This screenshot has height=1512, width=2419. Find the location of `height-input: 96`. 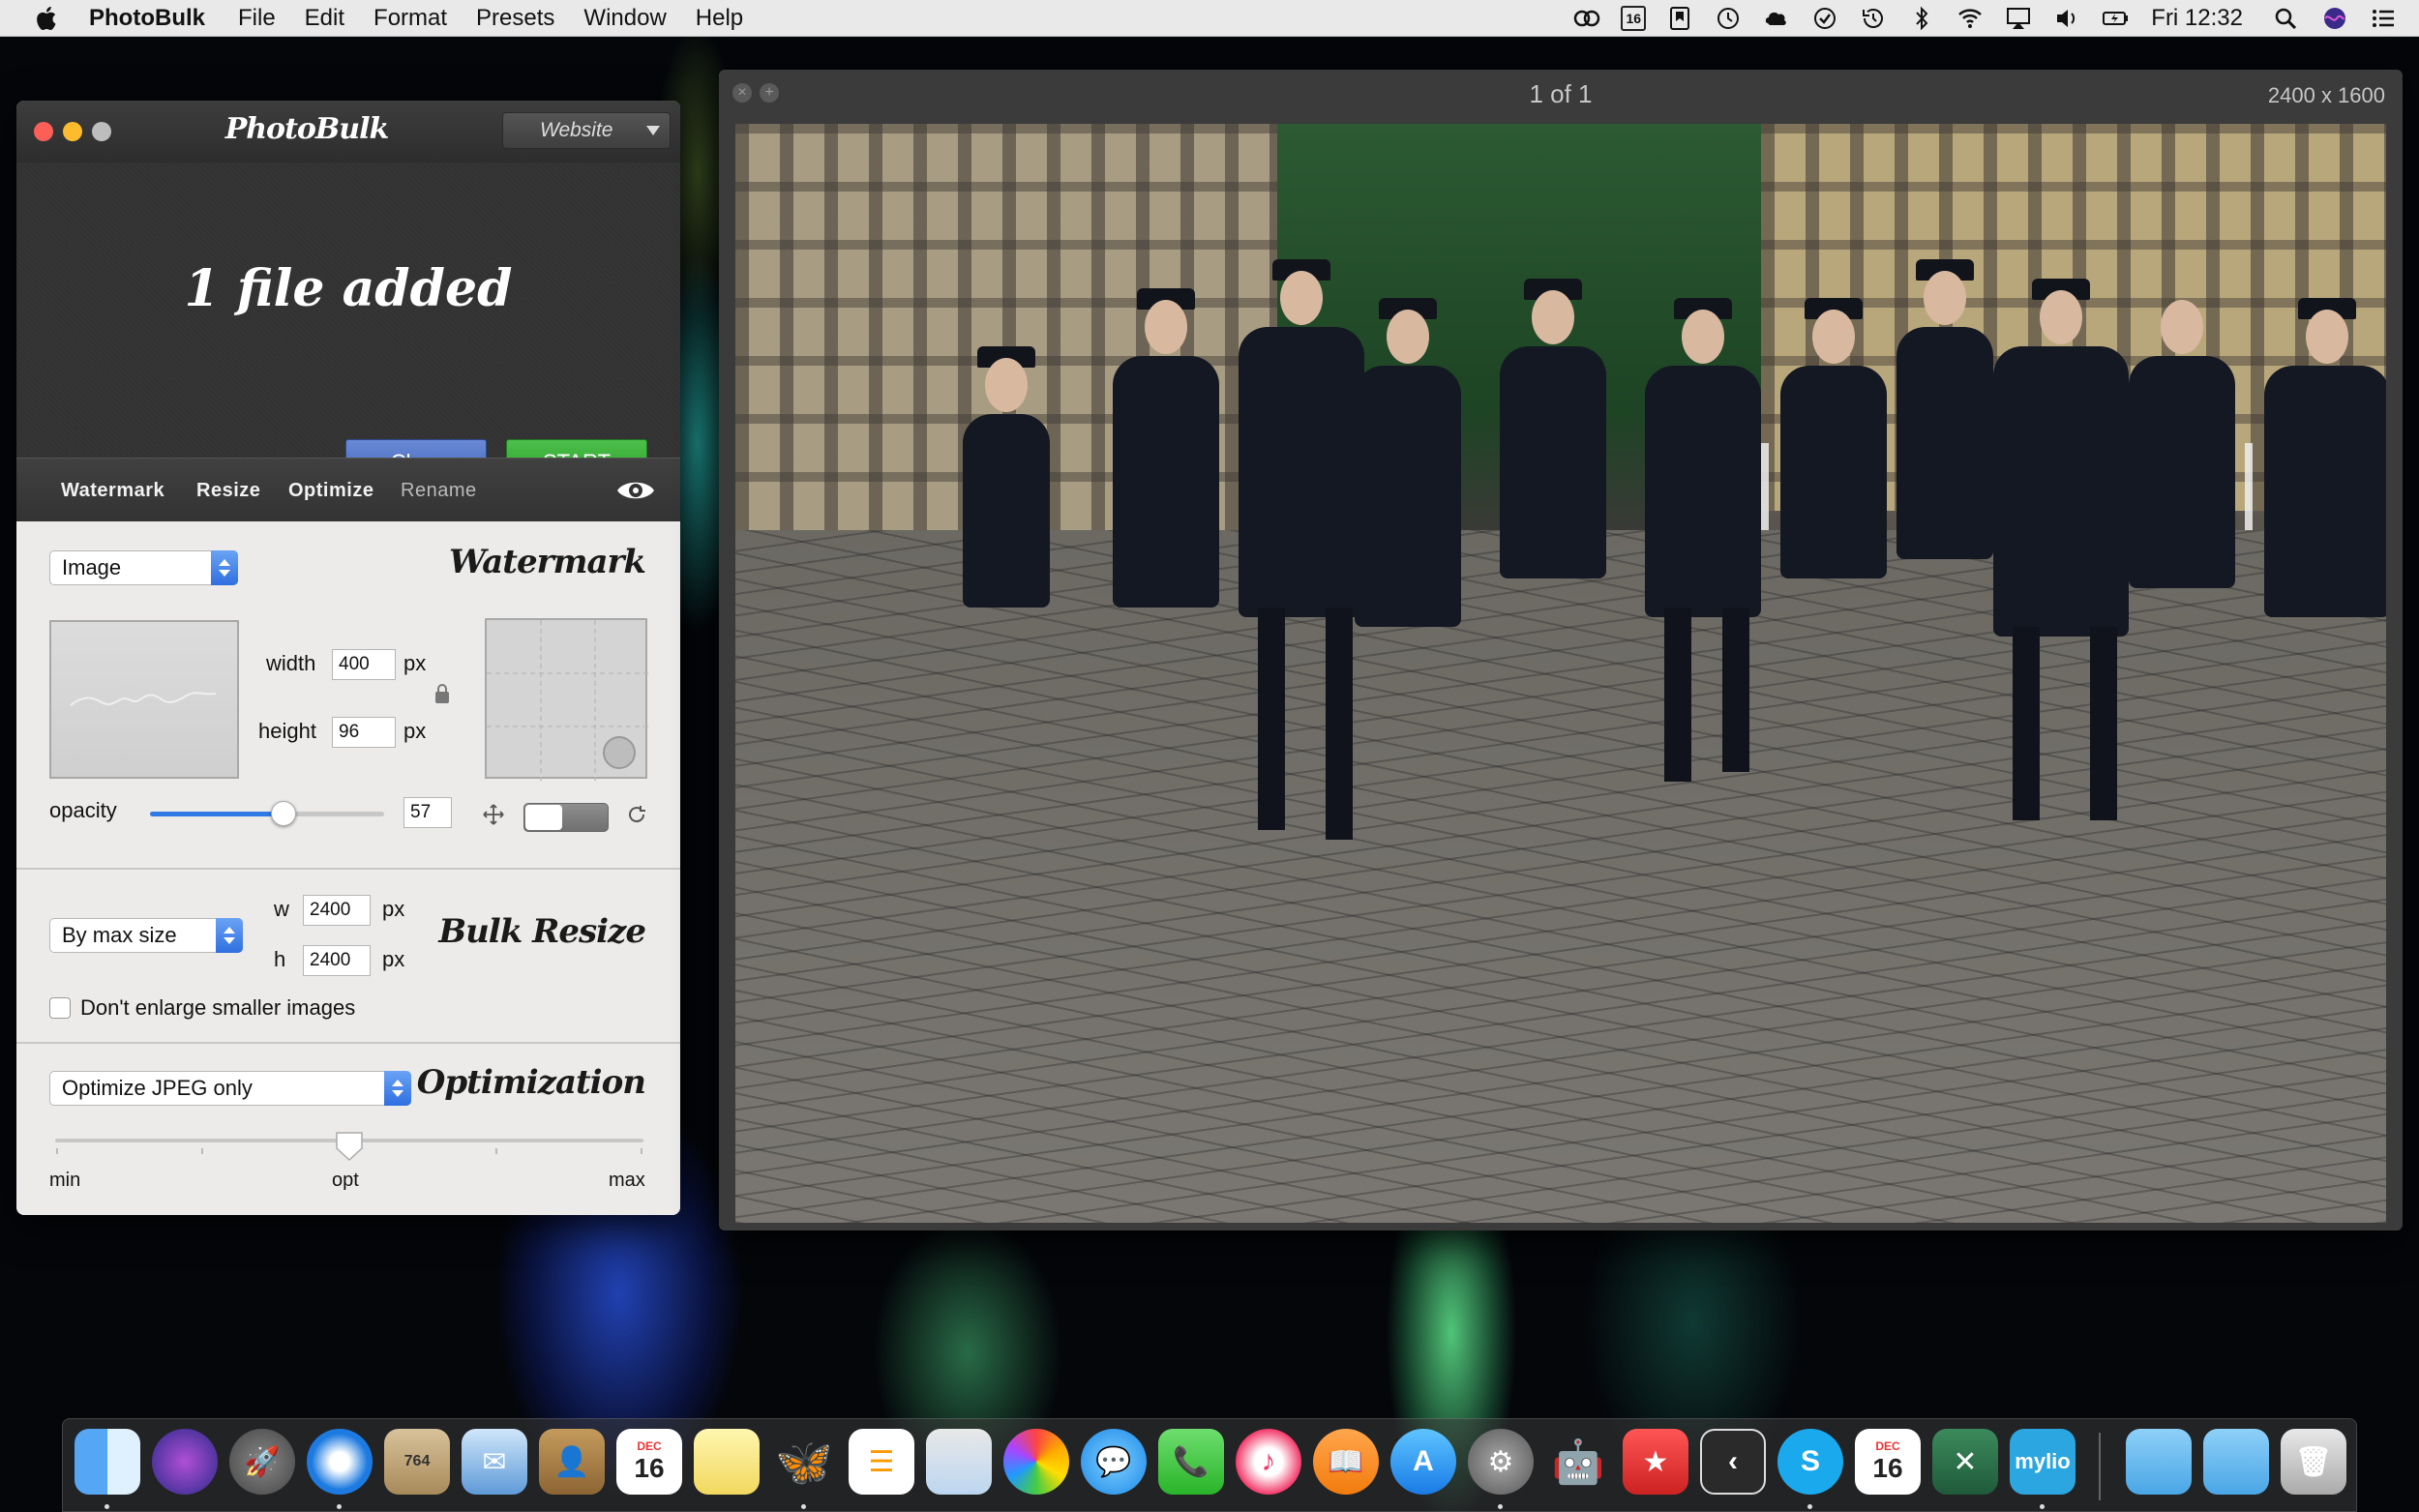

height-input: 96 is located at coordinates (364, 732).